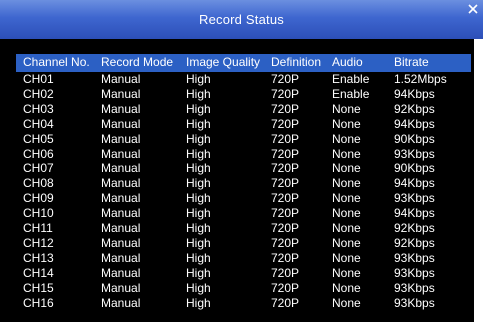 This screenshot has width=483, height=329. I want to click on close-icon, so click(473, 9).